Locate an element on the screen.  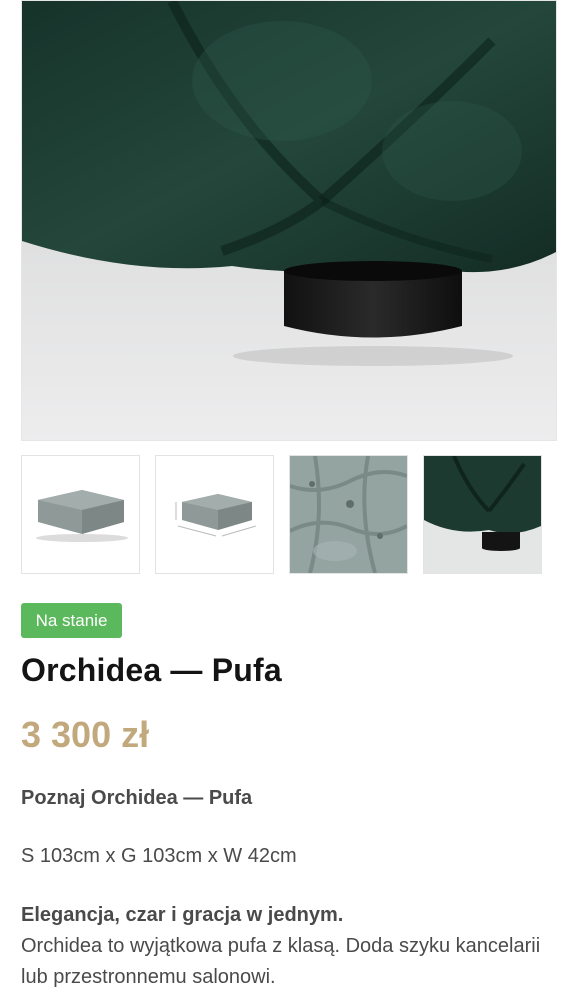
product-title: Orchidea — Pufa is located at coordinates (151, 670).